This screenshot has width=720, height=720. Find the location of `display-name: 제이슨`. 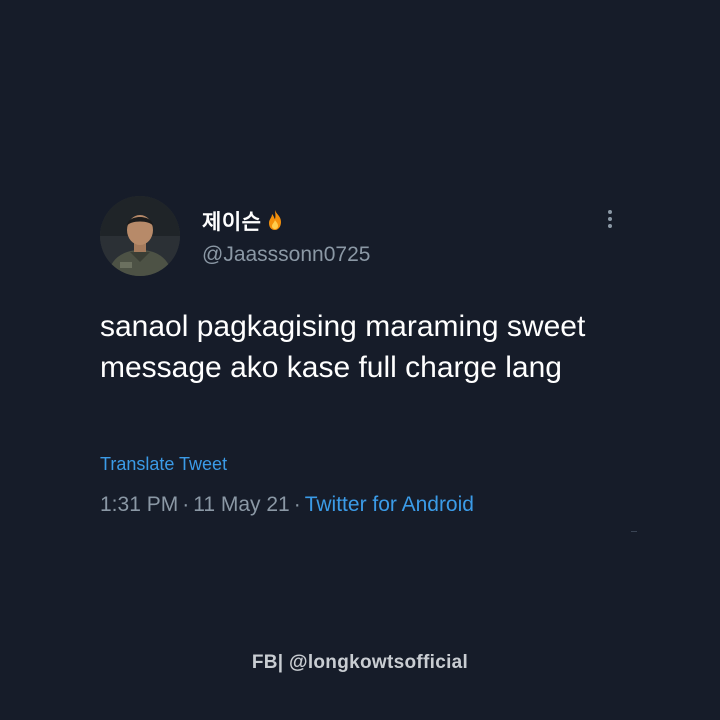

display-name: 제이슨 is located at coordinates (244, 221).